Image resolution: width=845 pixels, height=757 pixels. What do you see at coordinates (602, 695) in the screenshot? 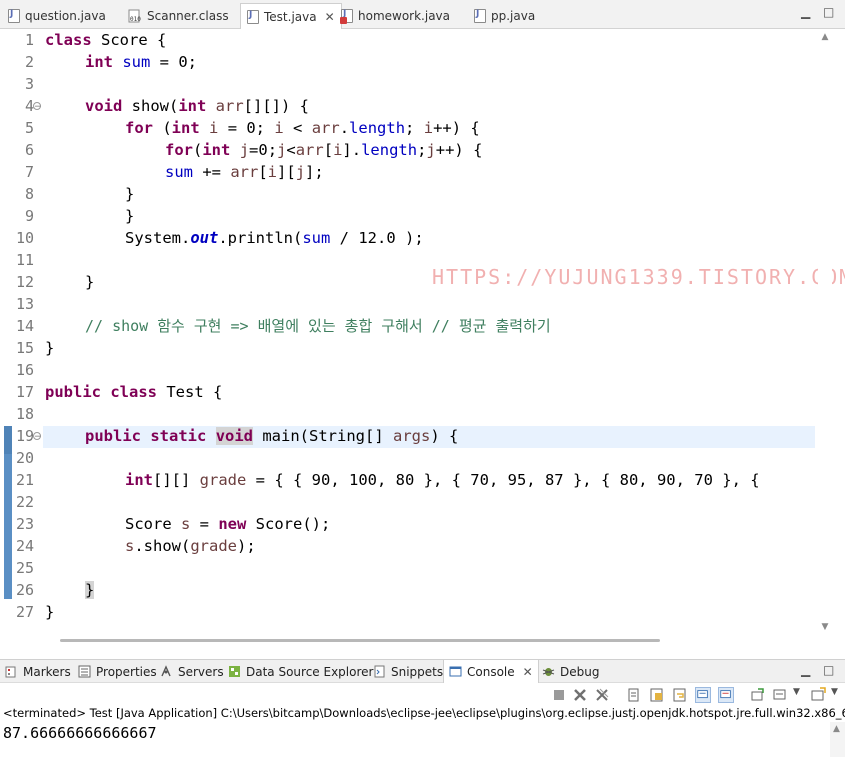
I see `remove-all-terminated-icon` at bounding box center [602, 695].